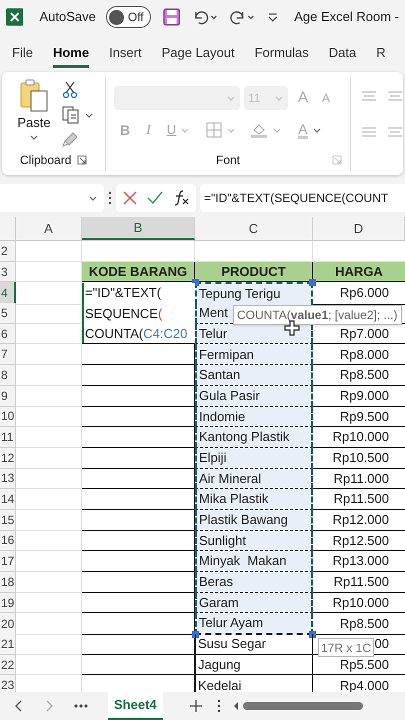  What do you see at coordinates (8, 582) in the screenshot?
I see `row-header: 18` at bounding box center [8, 582].